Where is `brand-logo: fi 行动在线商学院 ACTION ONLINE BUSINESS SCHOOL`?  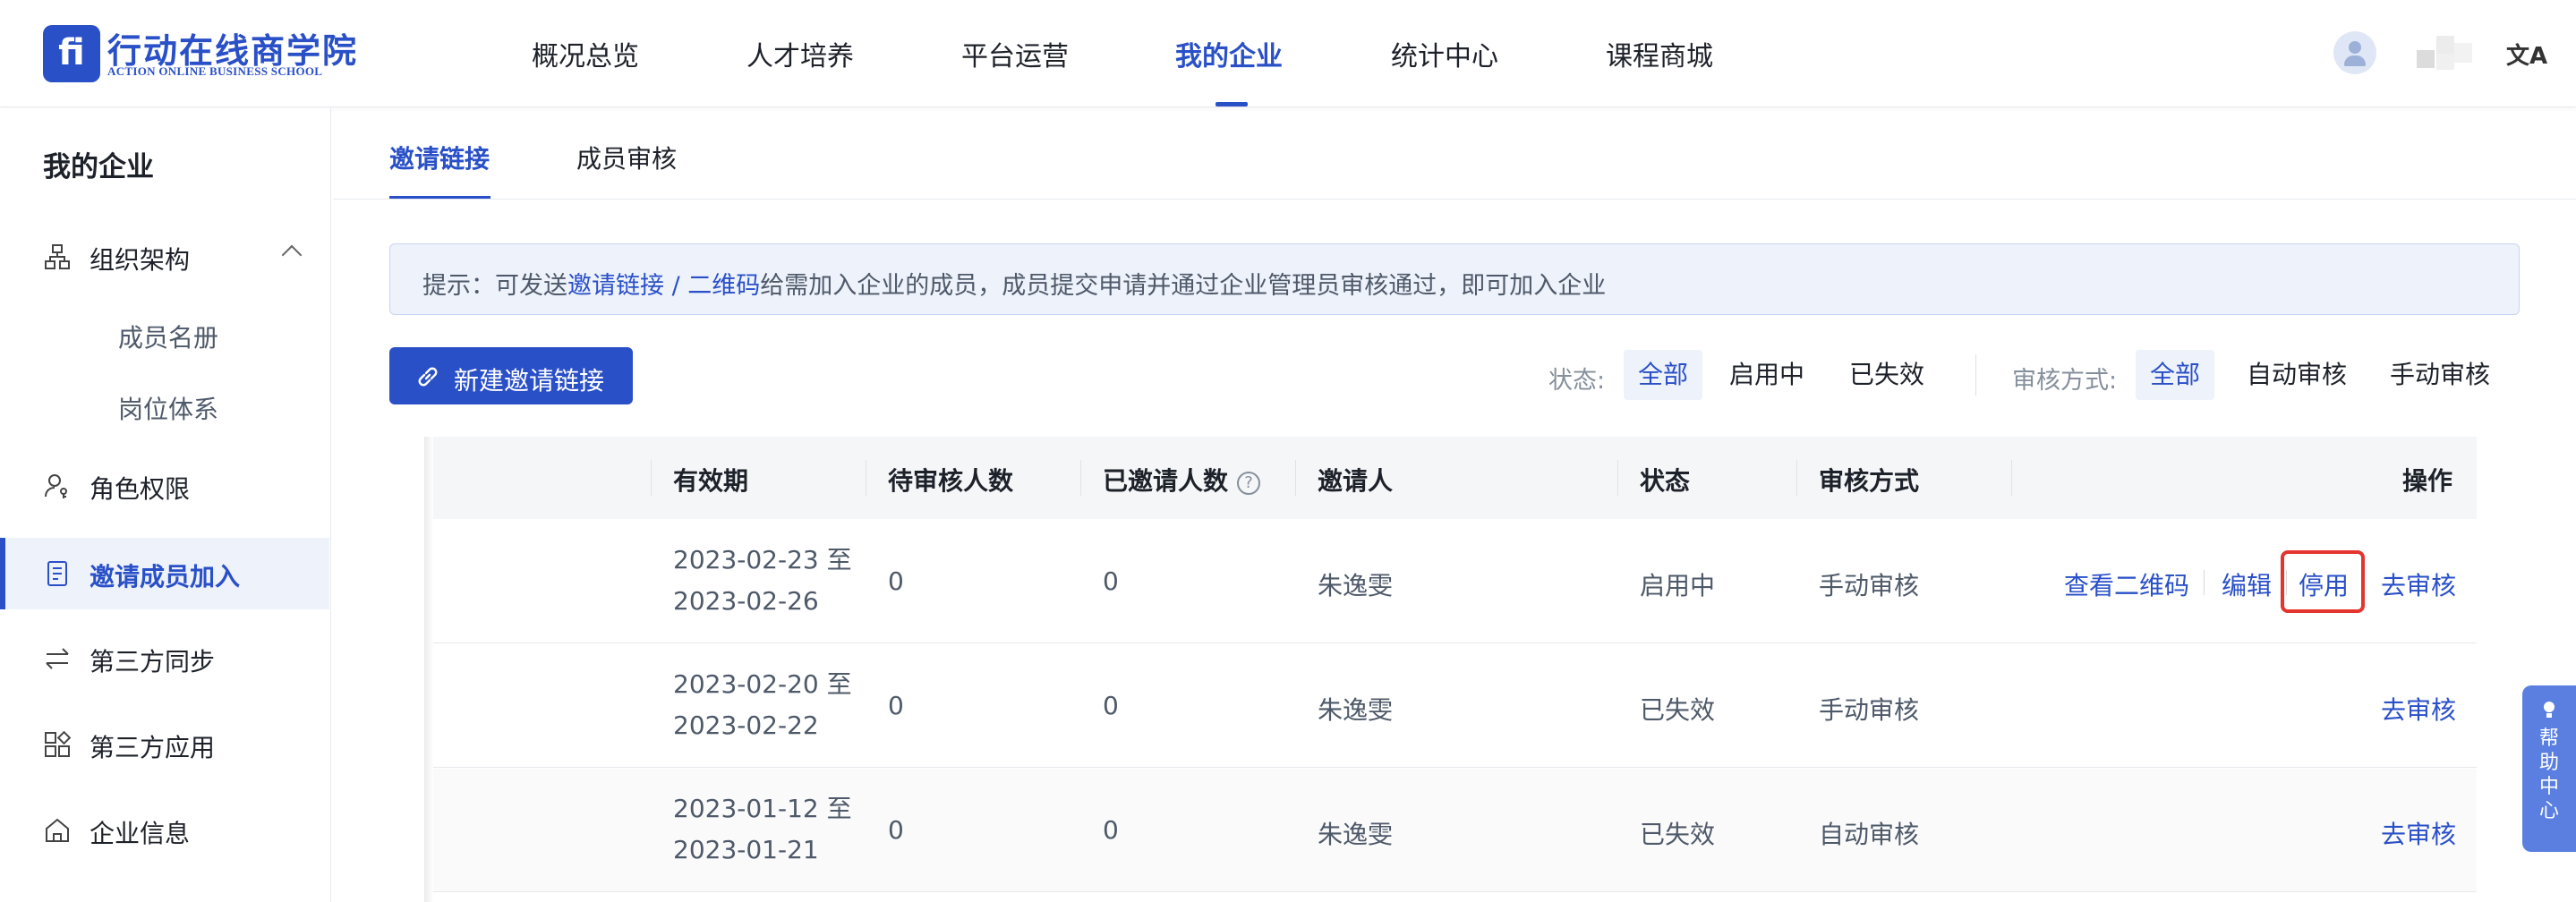
brand-logo: fi 行动在线商学院 ACTION ONLINE BUSINESS SCHOOL is located at coordinates (208, 53).